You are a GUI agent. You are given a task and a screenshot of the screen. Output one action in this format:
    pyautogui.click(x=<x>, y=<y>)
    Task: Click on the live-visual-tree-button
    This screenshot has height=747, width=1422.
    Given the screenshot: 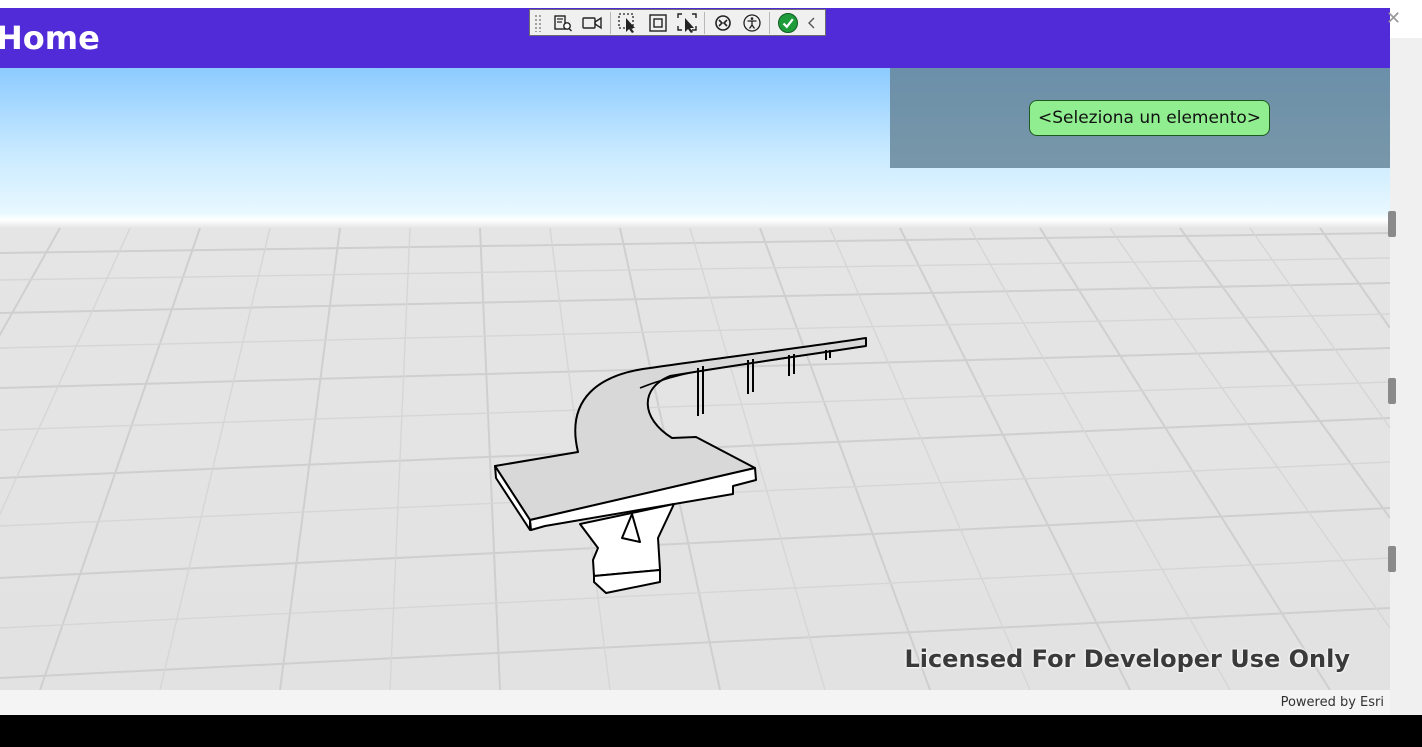 What is the action you would take?
    pyautogui.click(x=563, y=23)
    